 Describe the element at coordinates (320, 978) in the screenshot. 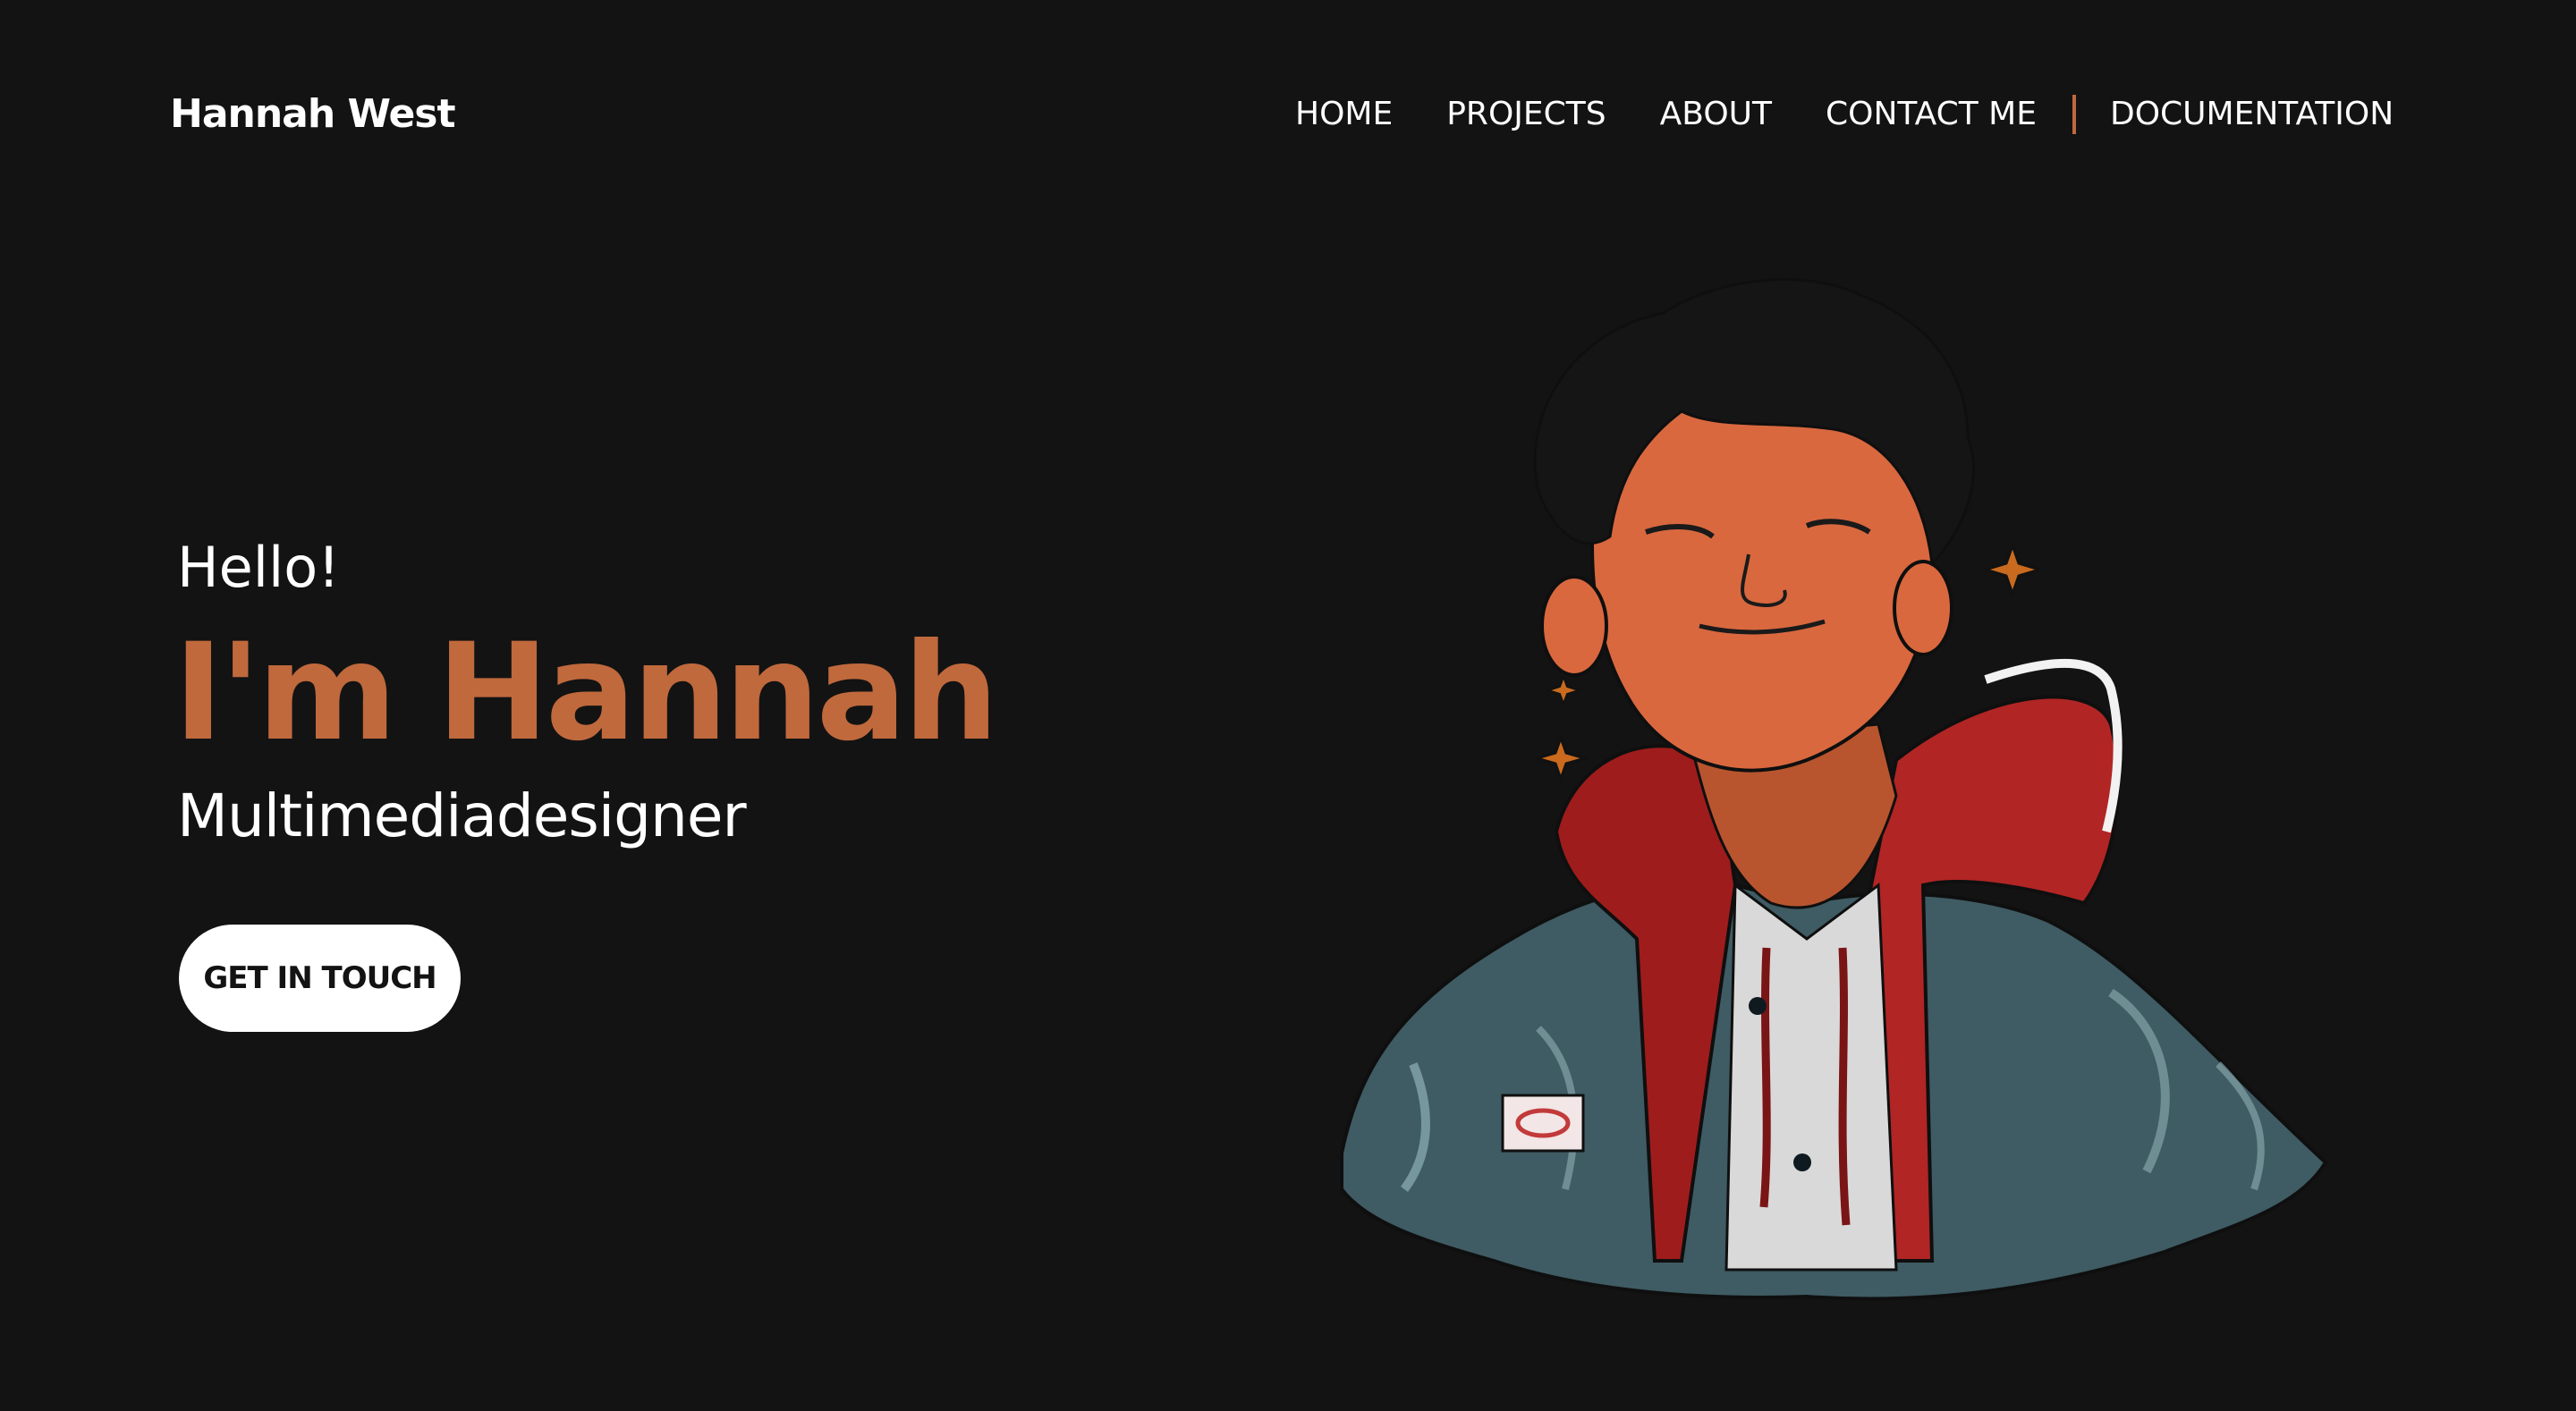

I see `get-in-touch-button: GET IN TOUCH` at that location.